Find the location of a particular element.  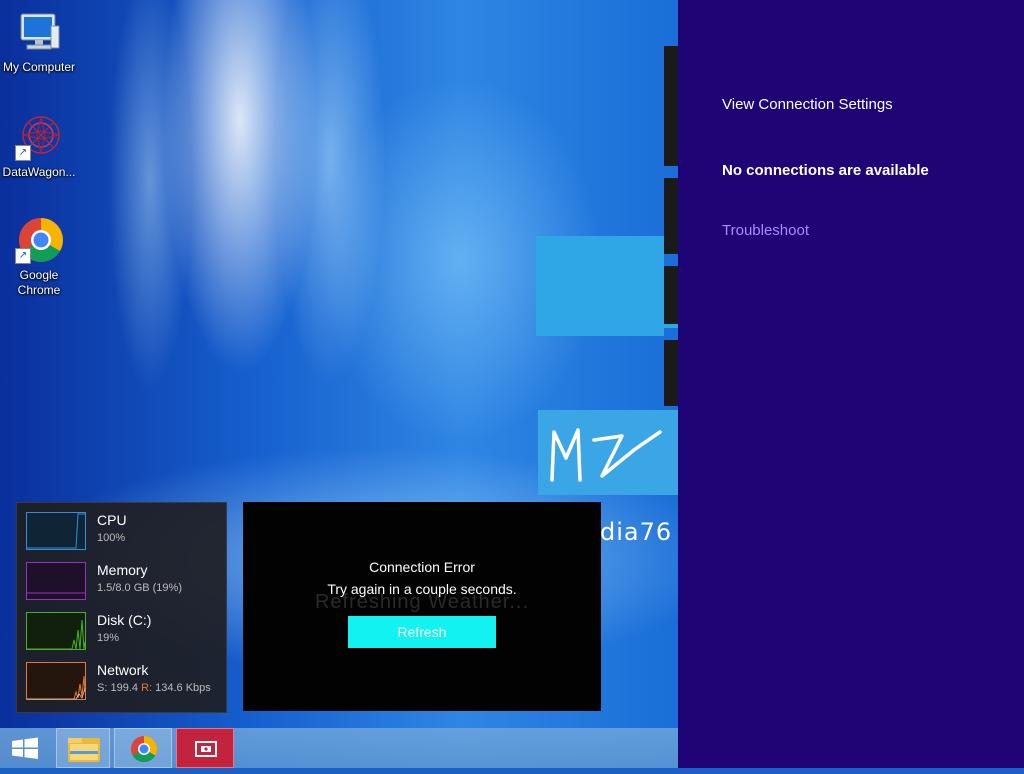

background-app-text: dia76 is located at coordinates (636, 532).